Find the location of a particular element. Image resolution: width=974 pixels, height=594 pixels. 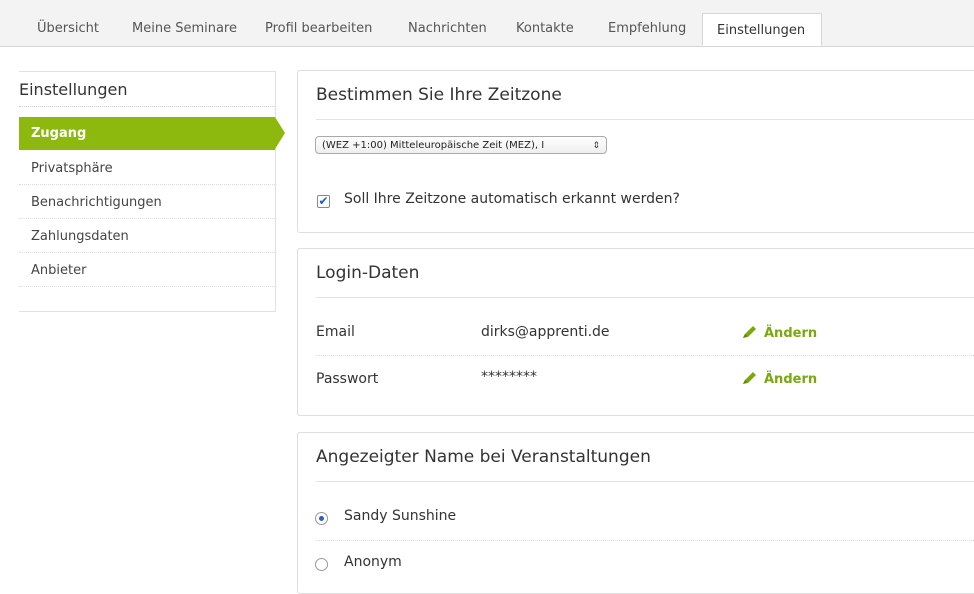

sidebar-item-label: Privatsphäre is located at coordinates (72, 168).